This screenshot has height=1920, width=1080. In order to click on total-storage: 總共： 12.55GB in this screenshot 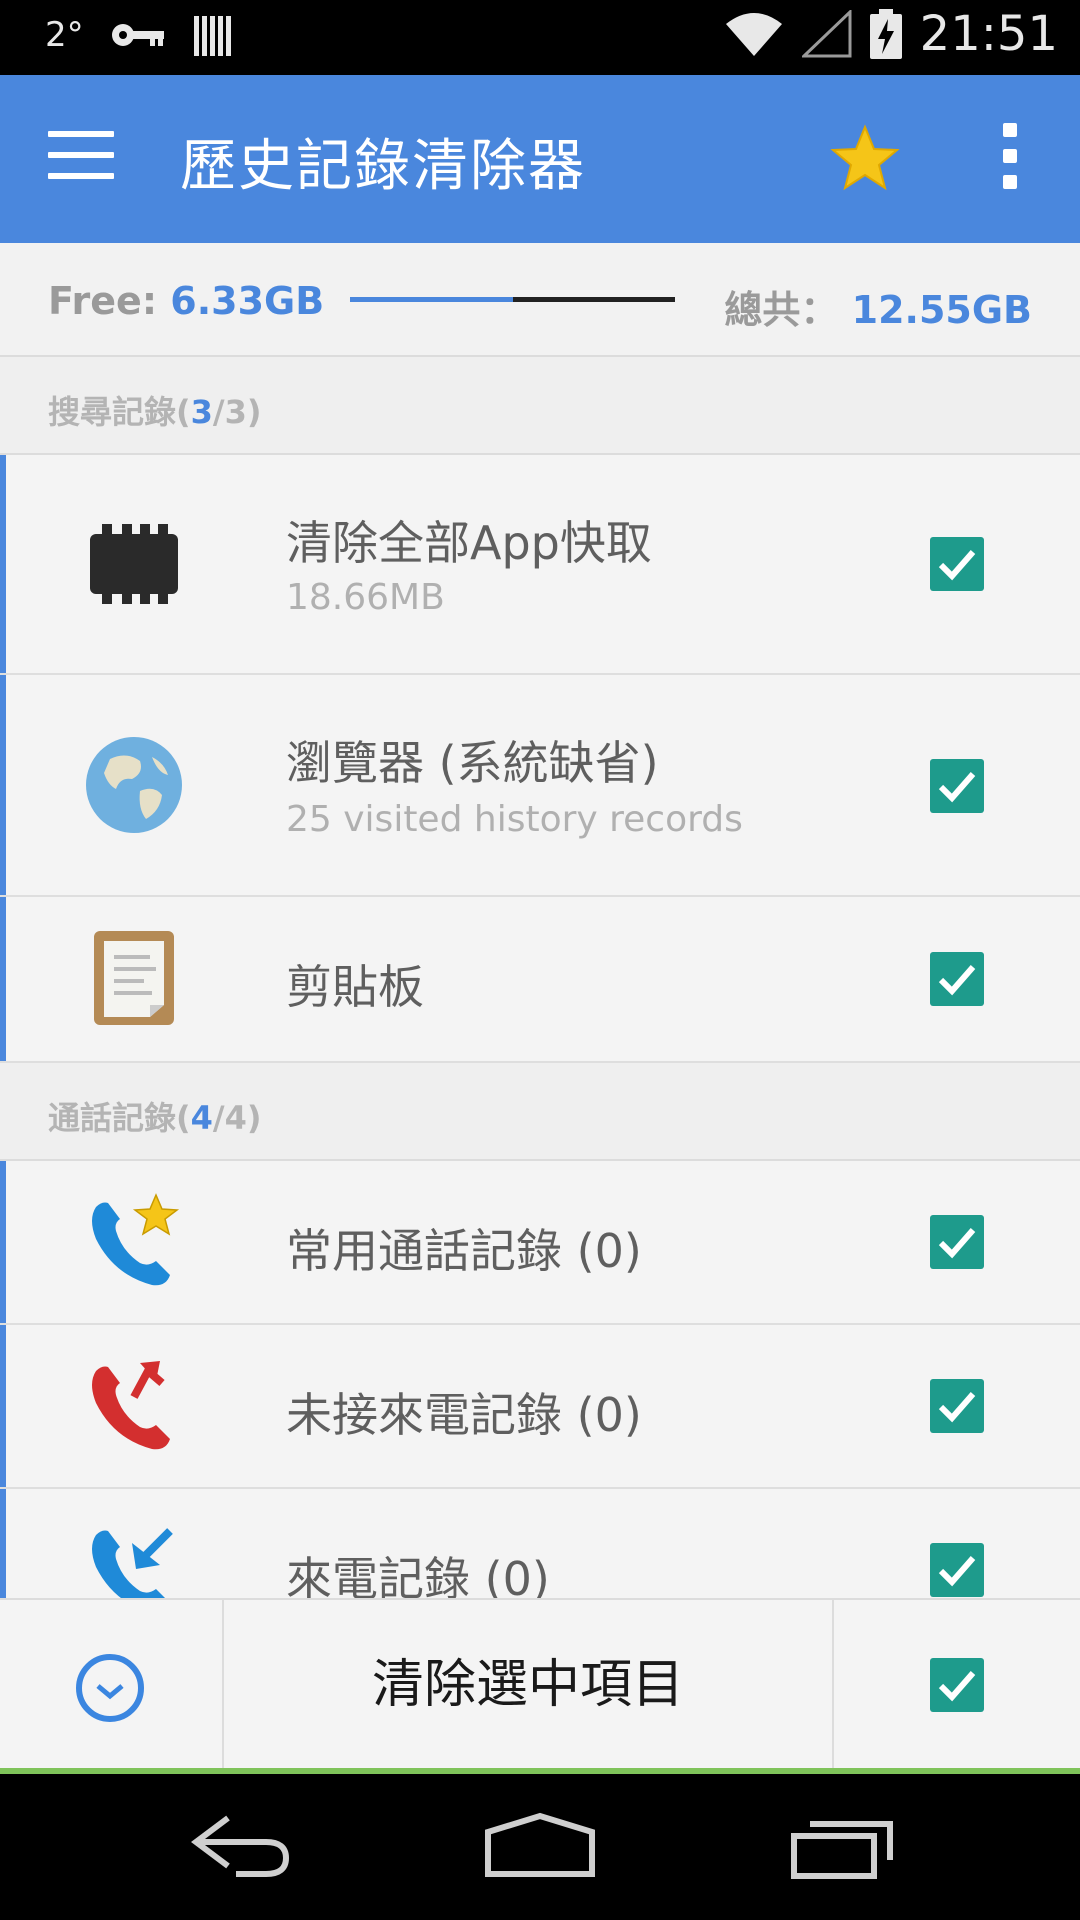, I will do `click(878, 310)`.